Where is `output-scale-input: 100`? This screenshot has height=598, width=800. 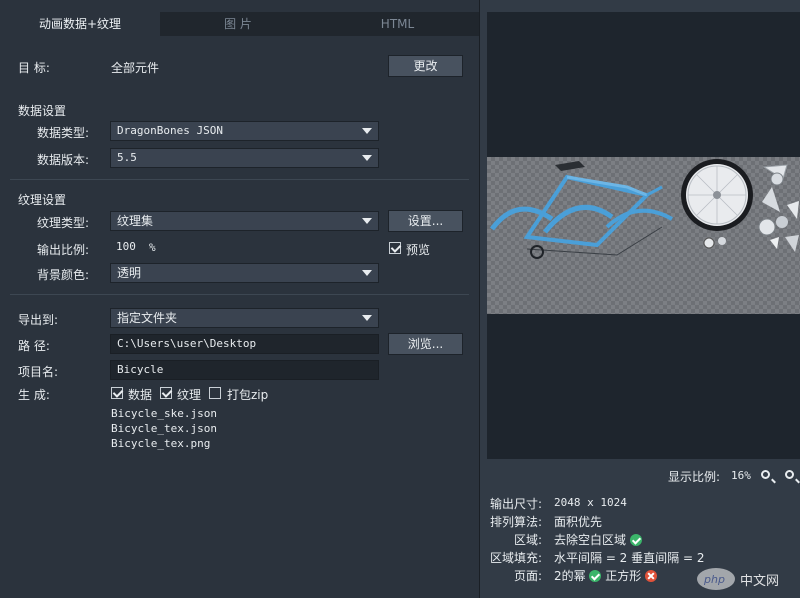 output-scale-input: 100 is located at coordinates (128, 248).